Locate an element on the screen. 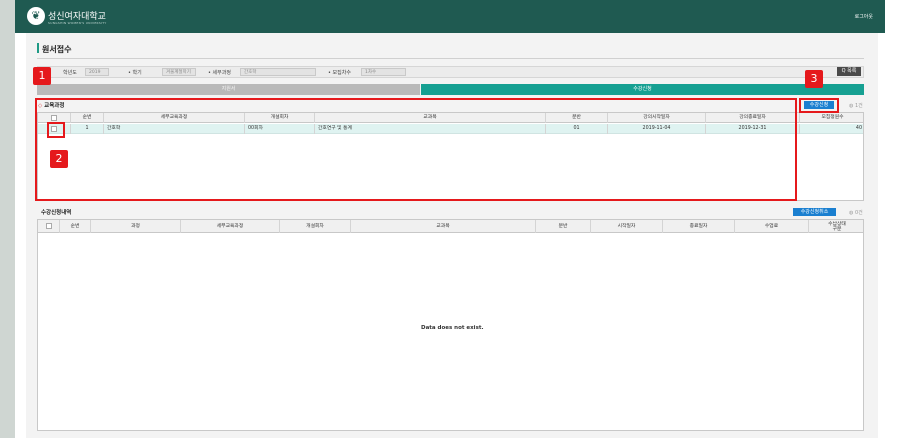  apply-col-subject: 교과목 is located at coordinates (443, 226).